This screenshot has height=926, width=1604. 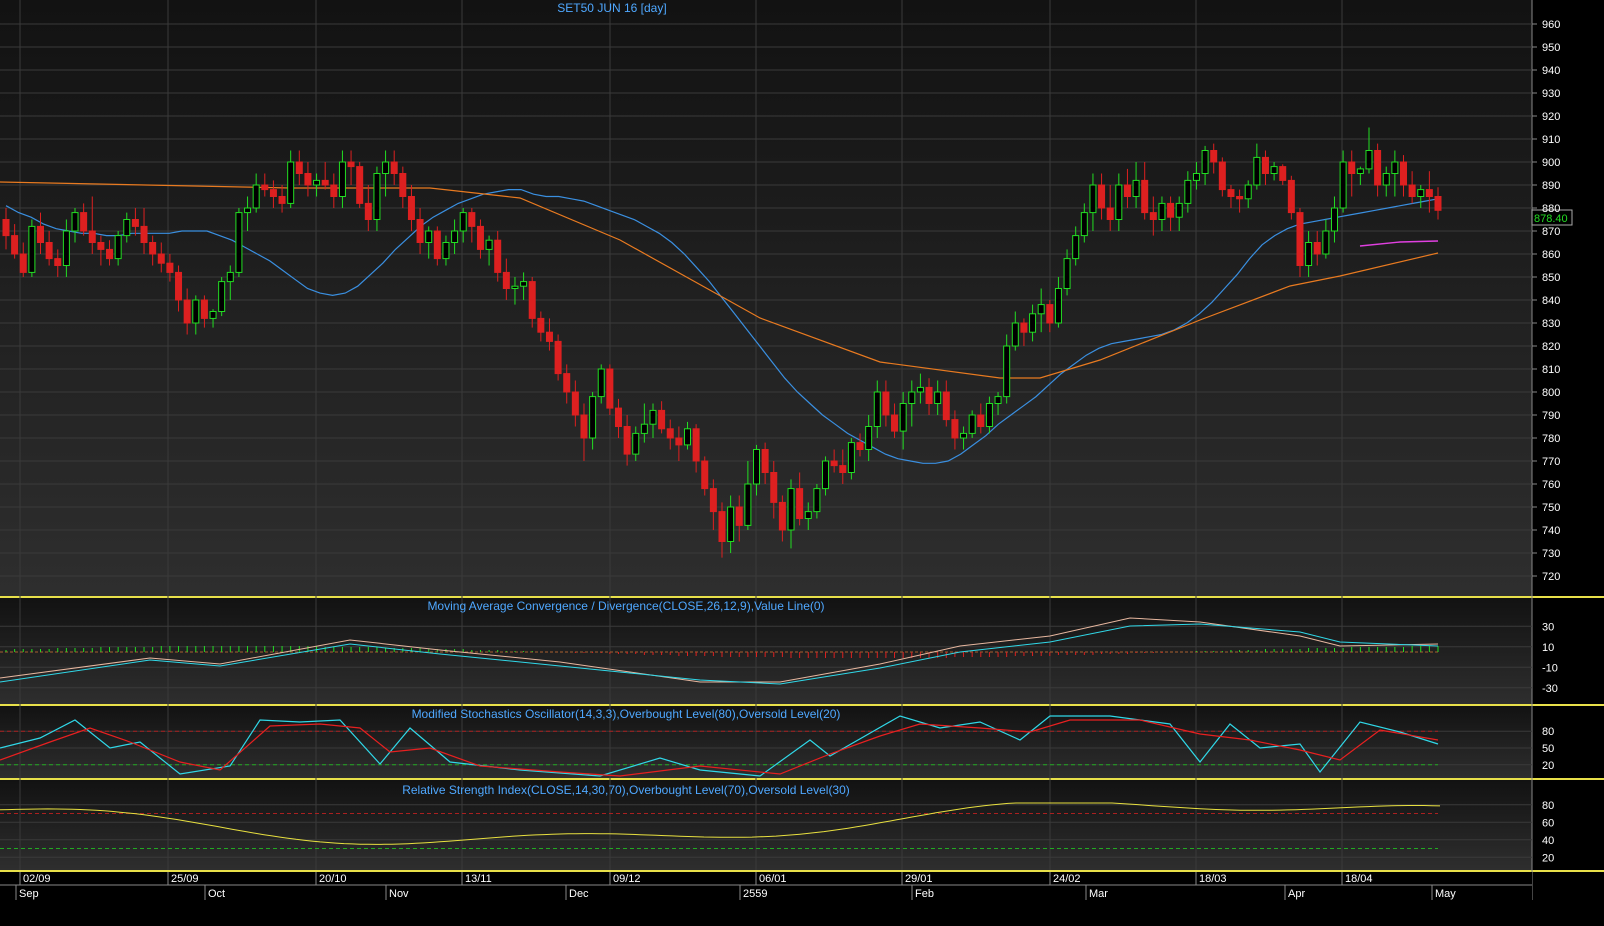 I want to click on date-label-upper: 29/01, so click(x=919, y=879).